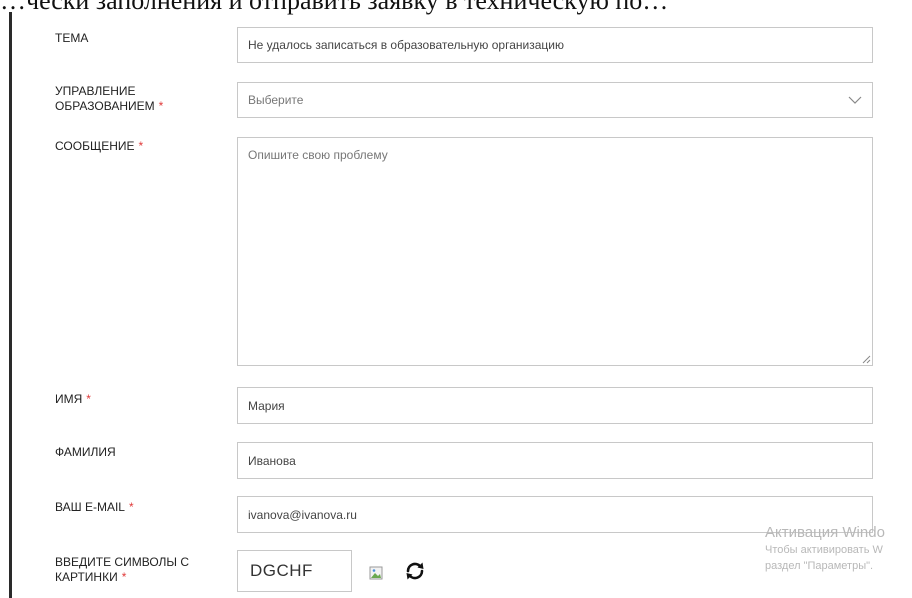 This screenshot has width=912, height=598. What do you see at coordinates (86, 577) in the screenshot?
I see `captcha-label-line2: КАРТИНКИ` at bounding box center [86, 577].